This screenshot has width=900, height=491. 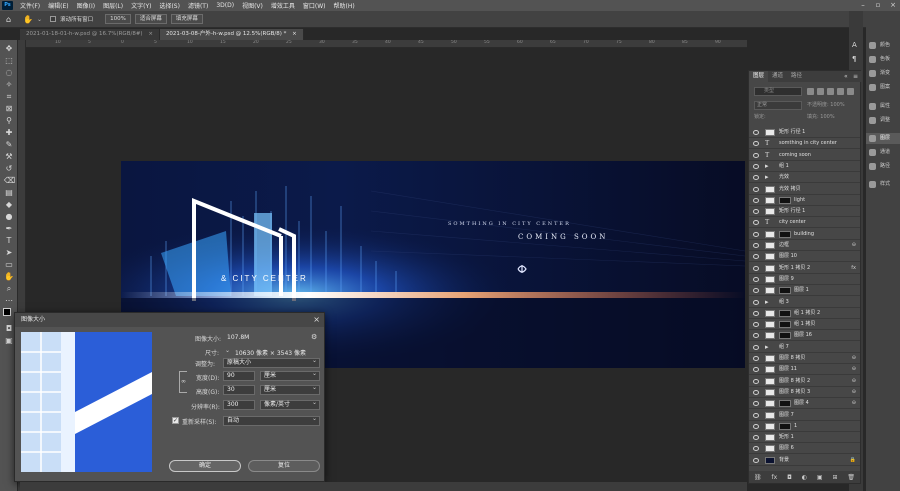 What do you see at coordinates (804, 200) in the screenshot?
I see `layer-row: light` at bounding box center [804, 200].